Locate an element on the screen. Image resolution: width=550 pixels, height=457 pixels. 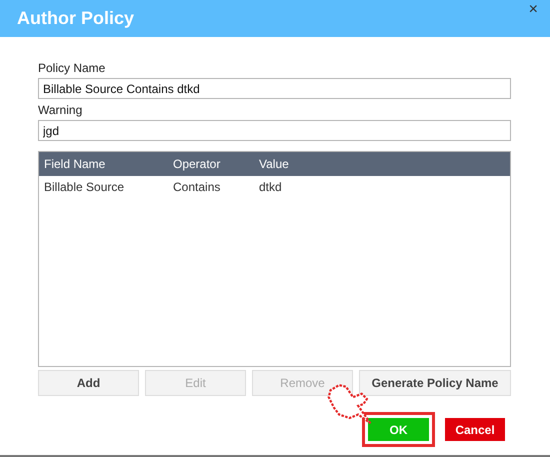
input-field: Billable Source Contains dtkd is located at coordinates (274, 88).